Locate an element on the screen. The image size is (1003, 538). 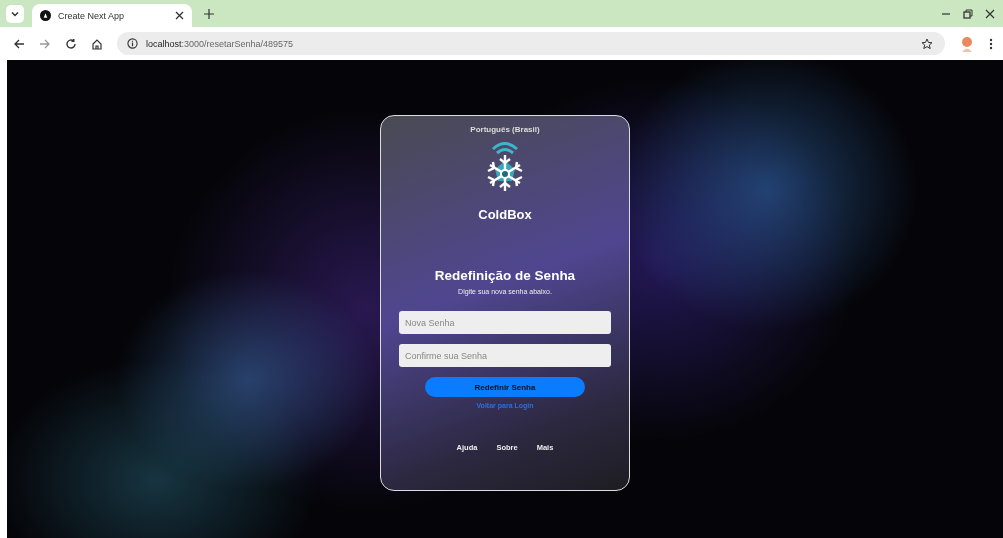
language-selector: Português (Brasil) is located at coordinates (505, 129).